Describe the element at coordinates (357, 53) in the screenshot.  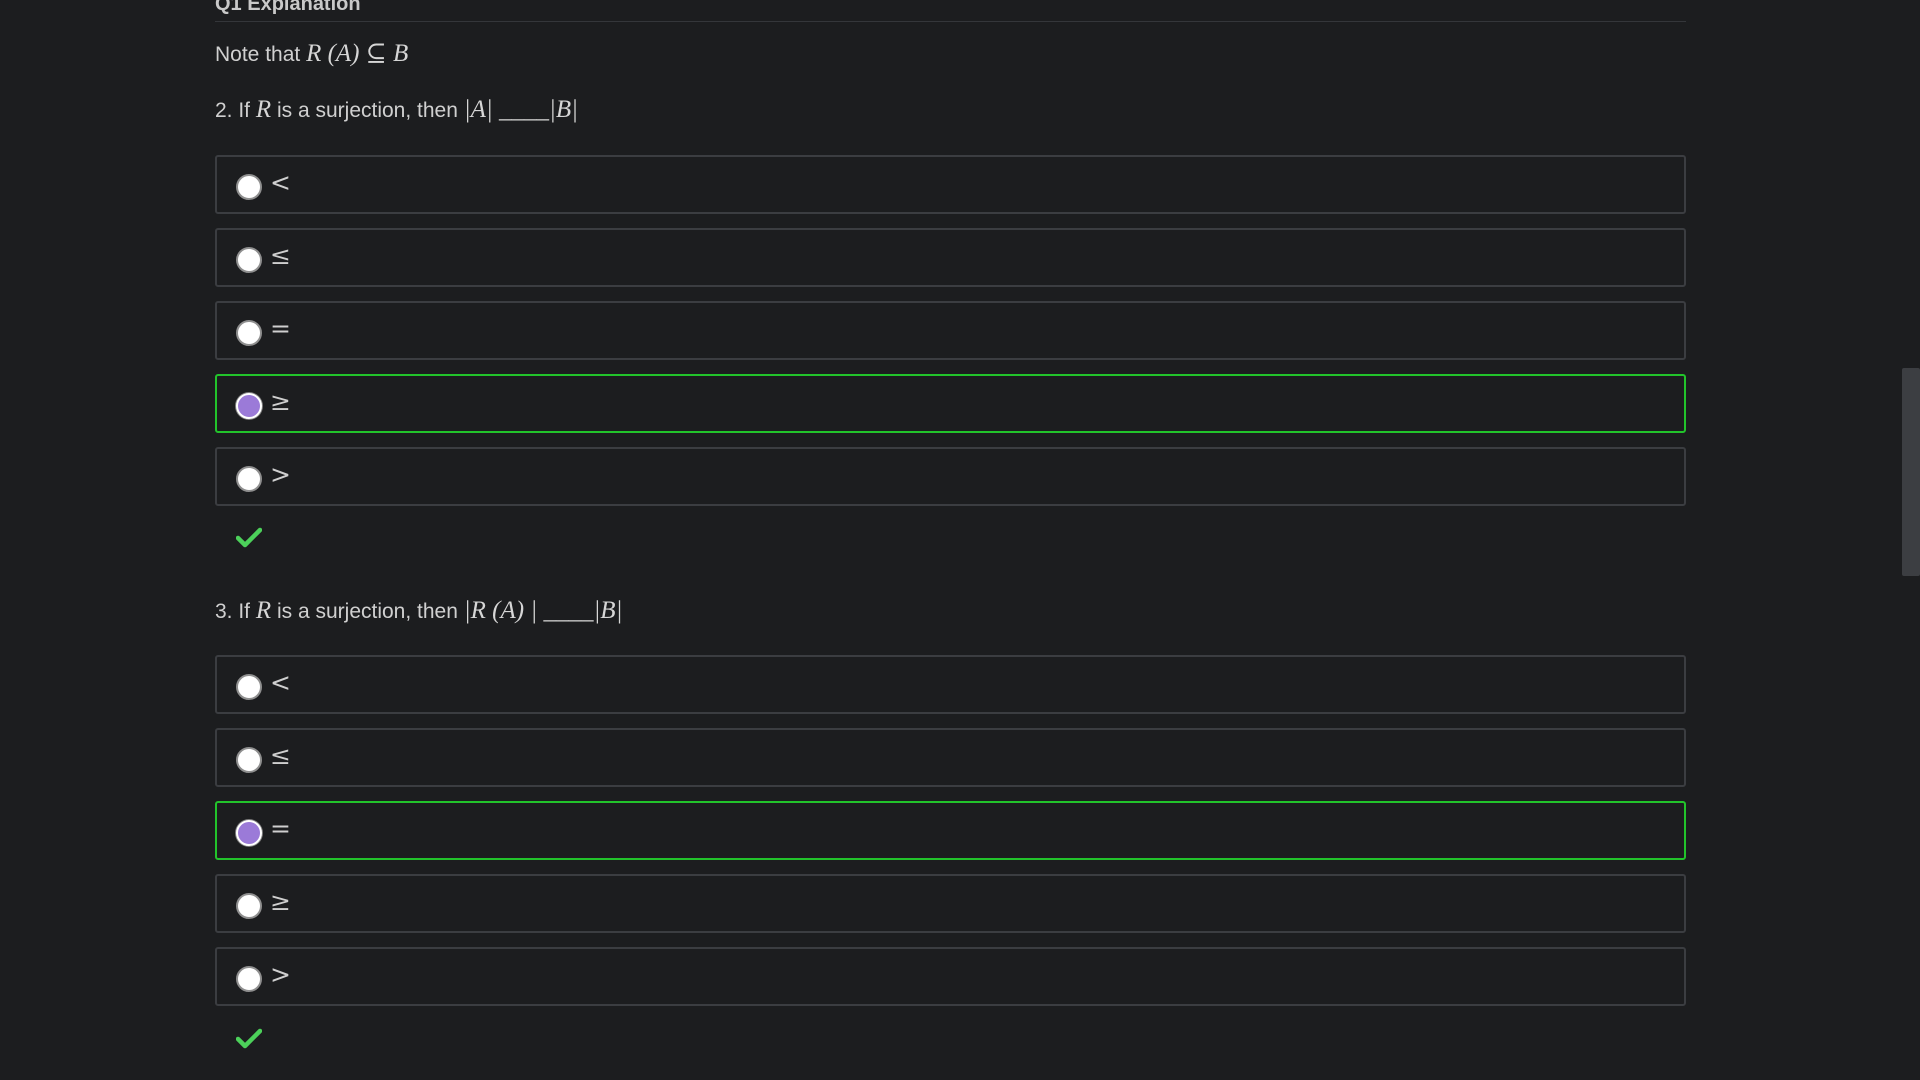
I see `note-math: R (A) ⊆ B` at that location.